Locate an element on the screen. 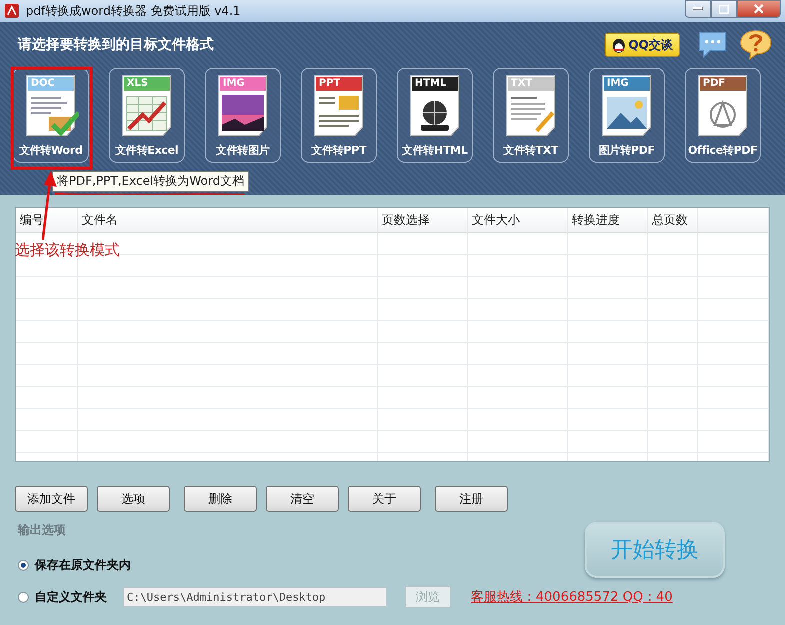  format-label: XLS is located at coordinates (137, 84).